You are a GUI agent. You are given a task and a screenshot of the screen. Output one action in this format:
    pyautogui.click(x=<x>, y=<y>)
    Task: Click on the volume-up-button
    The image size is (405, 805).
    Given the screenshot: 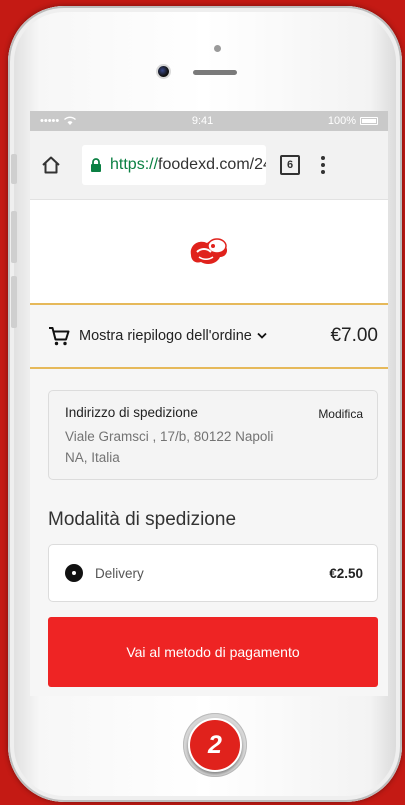 What is the action you would take?
    pyautogui.click(x=14, y=237)
    